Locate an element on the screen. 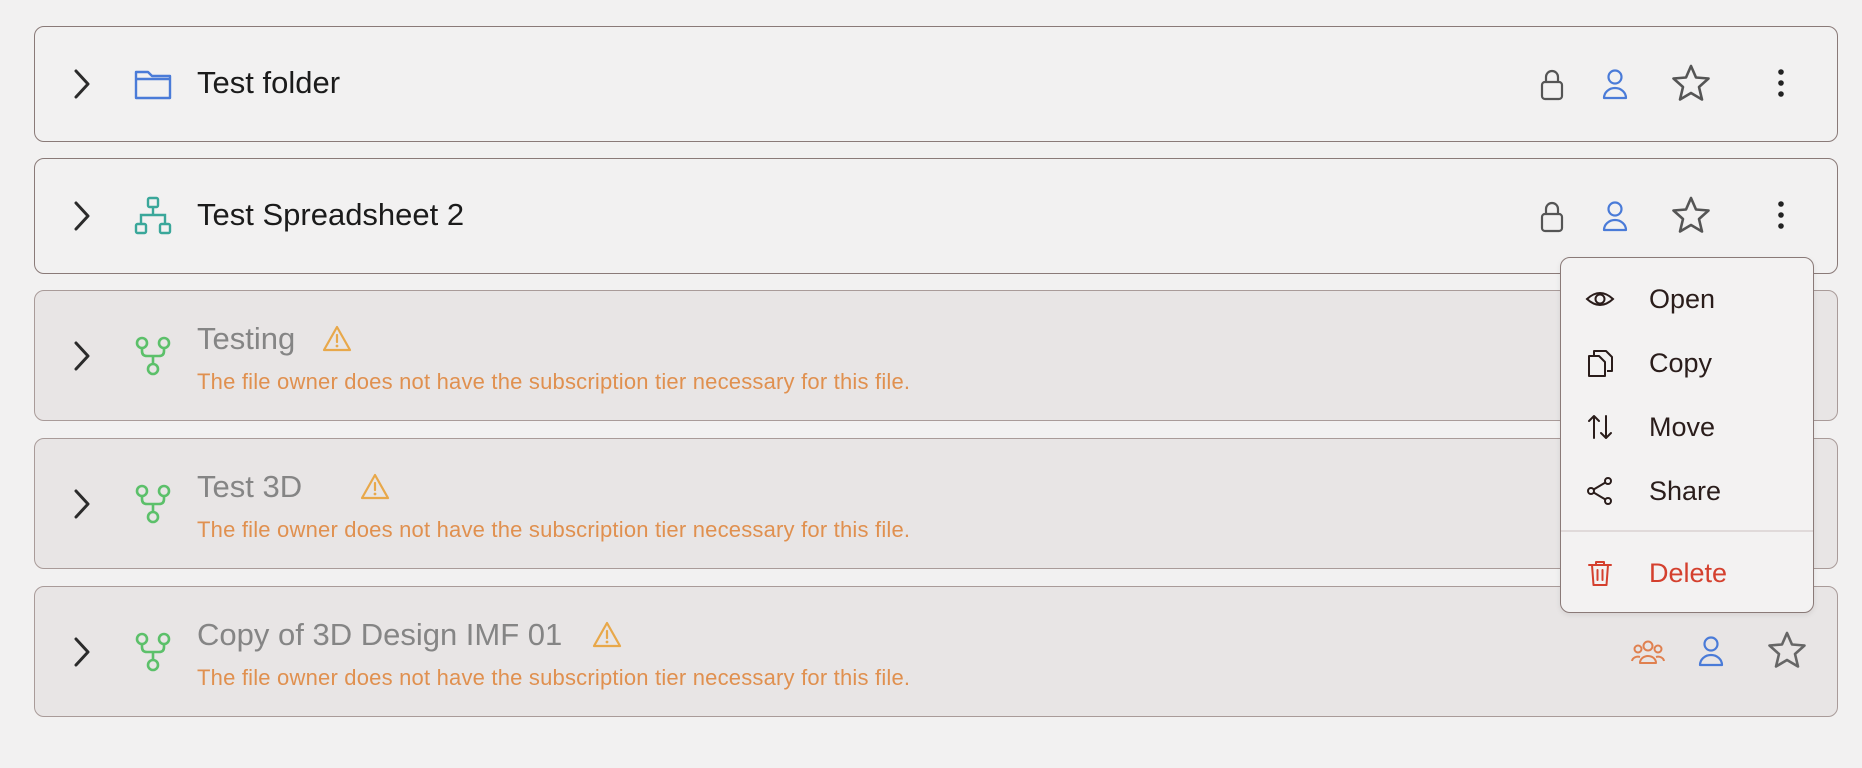 Image resolution: width=1862 pixels, height=768 pixels. menu-item-label: Copy is located at coordinates (1681, 363).